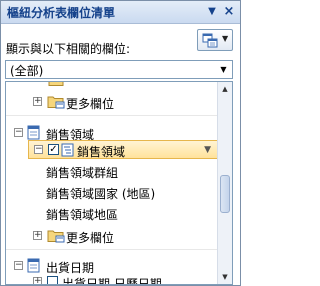  Describe the element at coordinates (82, 173) in the screenshot. I see `level-label: 銷售領域群組` at that location.